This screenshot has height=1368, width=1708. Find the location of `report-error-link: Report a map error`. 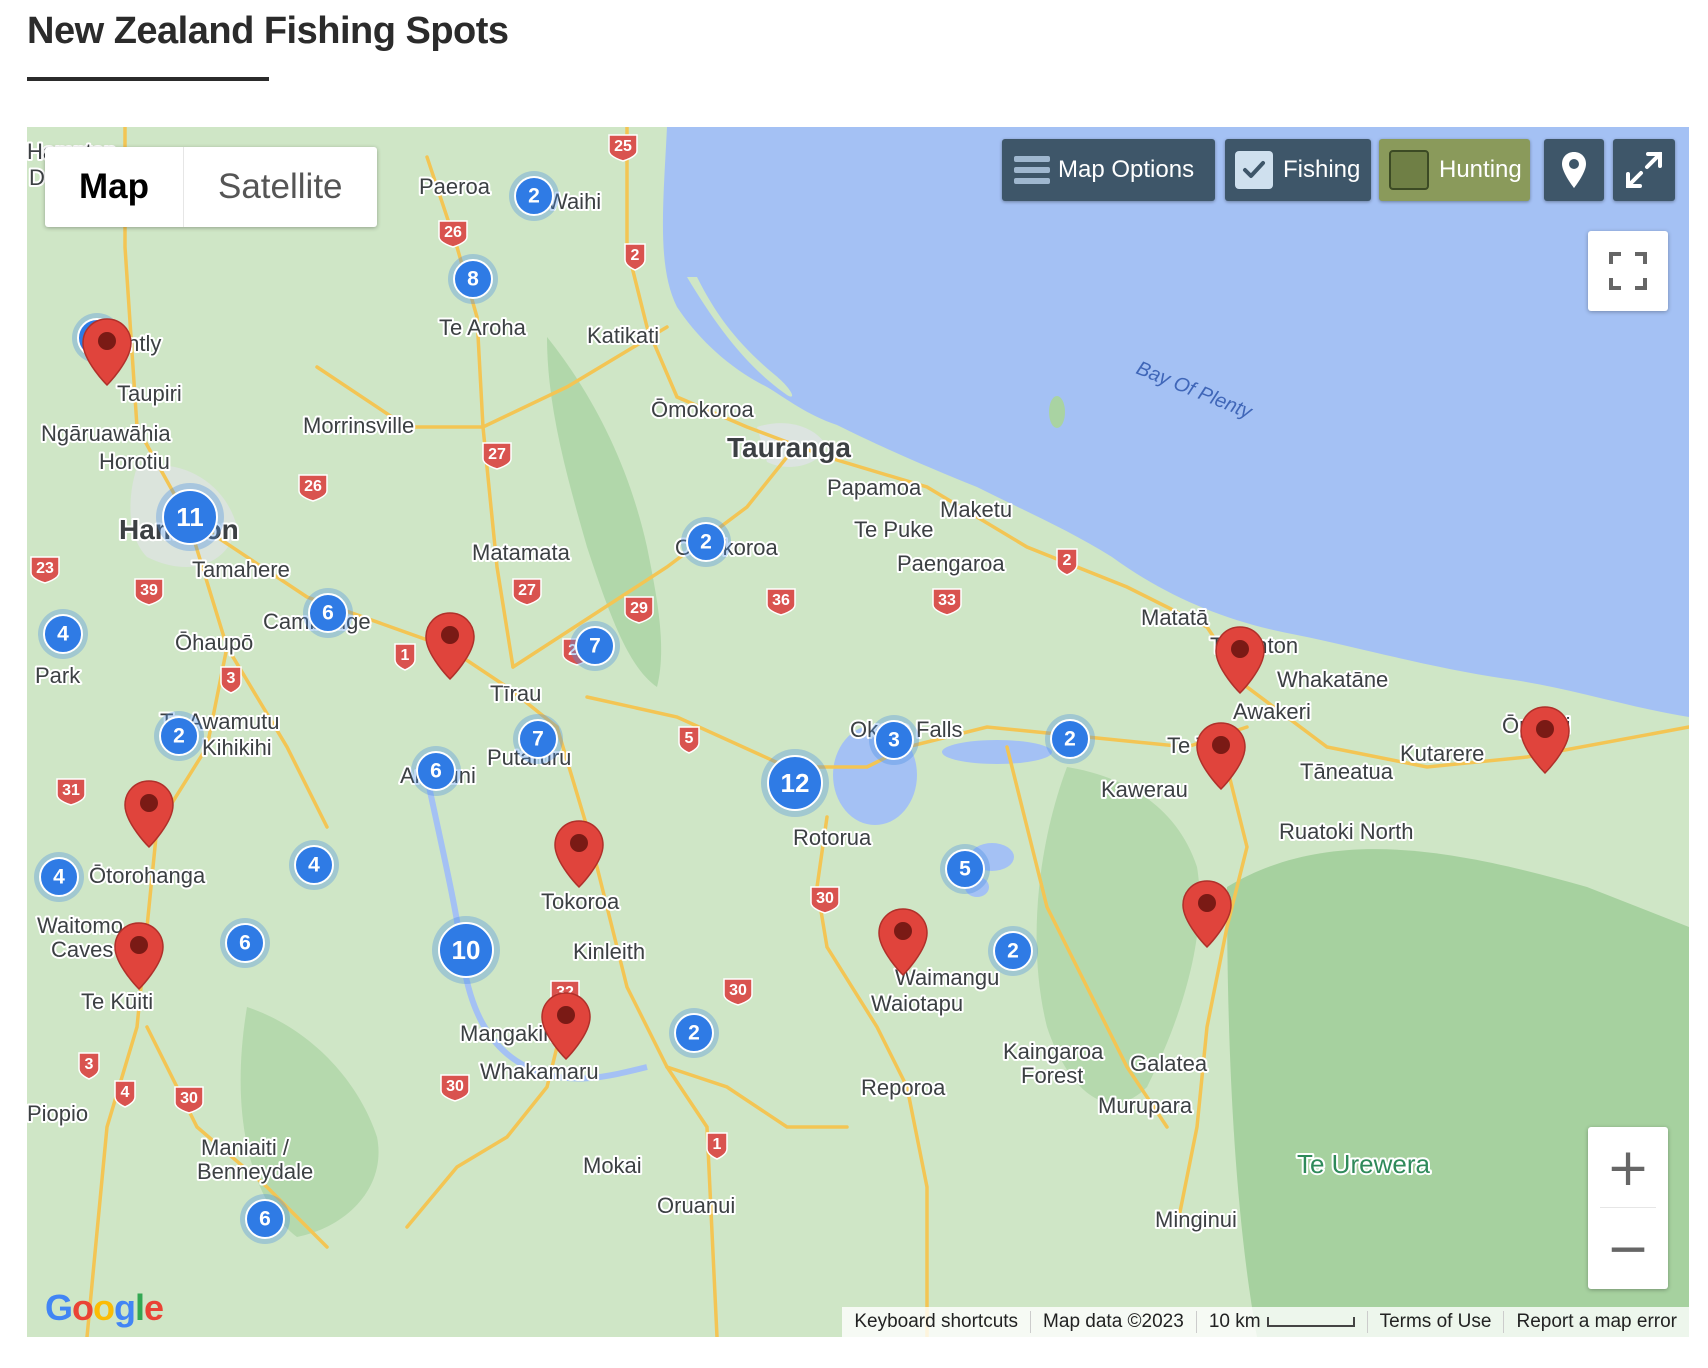

report-error-link: Report a map error is located at coordinates (1596, 1322).